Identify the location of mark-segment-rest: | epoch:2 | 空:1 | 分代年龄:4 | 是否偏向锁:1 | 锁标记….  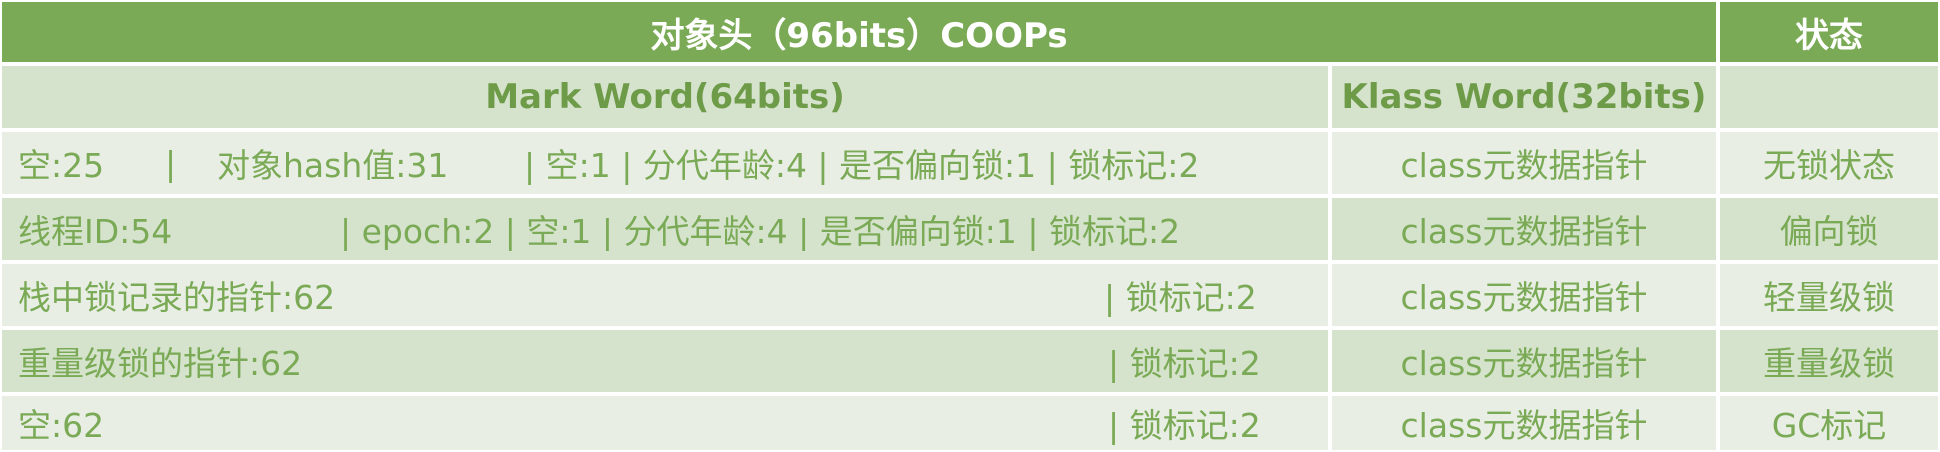
(760, 231).